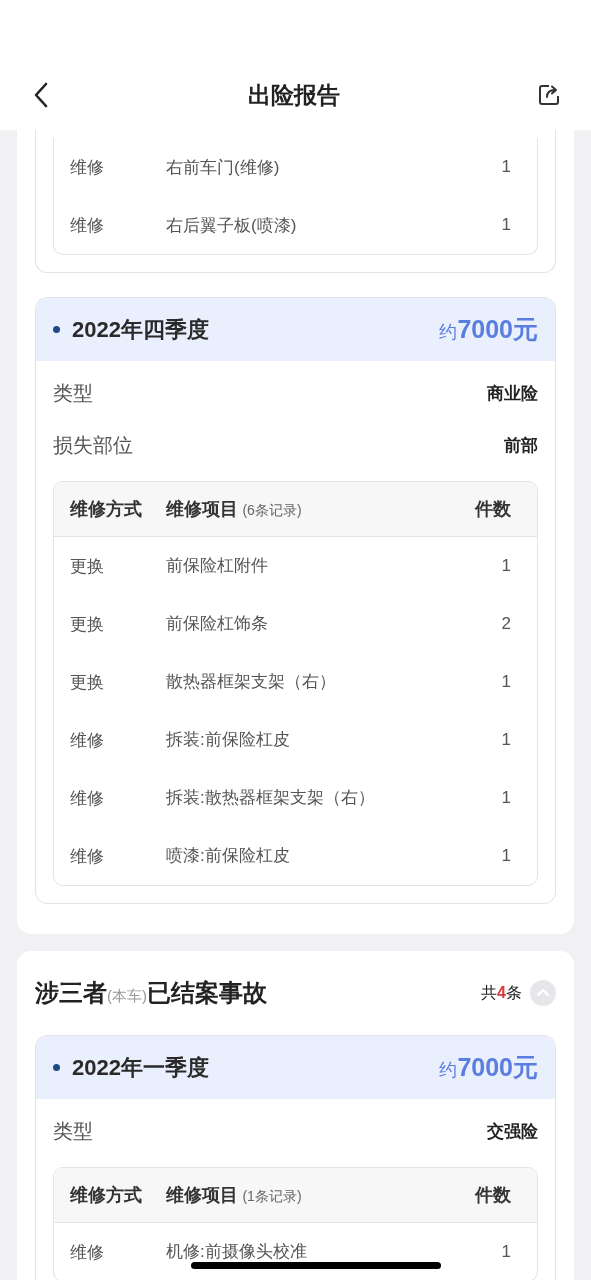 The width and height of the screenshot is (591, 1280). I want to click on period: 2022年四季度, so click(140, 329).